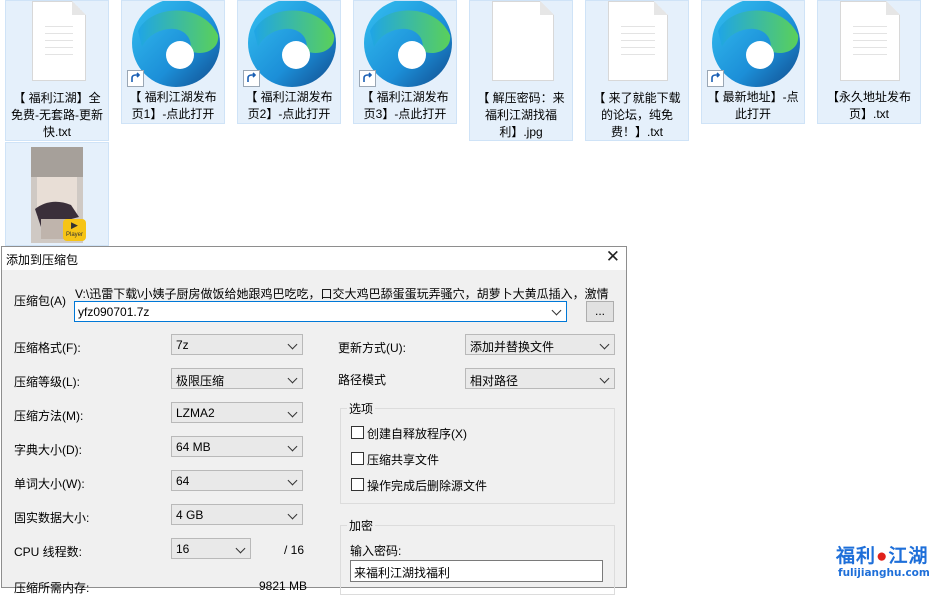 The image size is (938, 596). What do you see at coordinates (237, 344) in the screenshot?
I see `format-select: 7z` at bounding box center [237, 344].